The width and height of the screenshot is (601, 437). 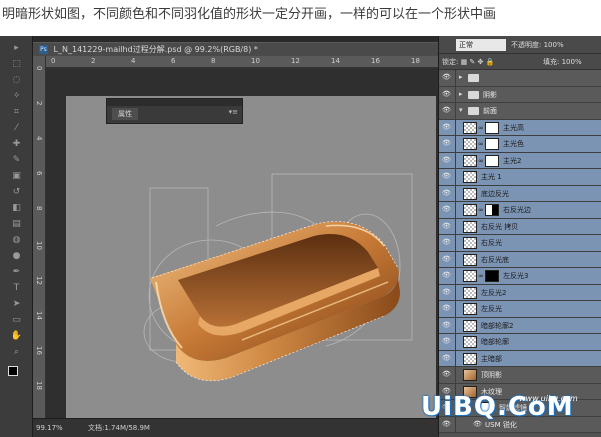 What do you see at coordinates (497, 326) in the screenshot?
I see `layer-name: 暗部轮廓2` at bounding box center [497, 326].